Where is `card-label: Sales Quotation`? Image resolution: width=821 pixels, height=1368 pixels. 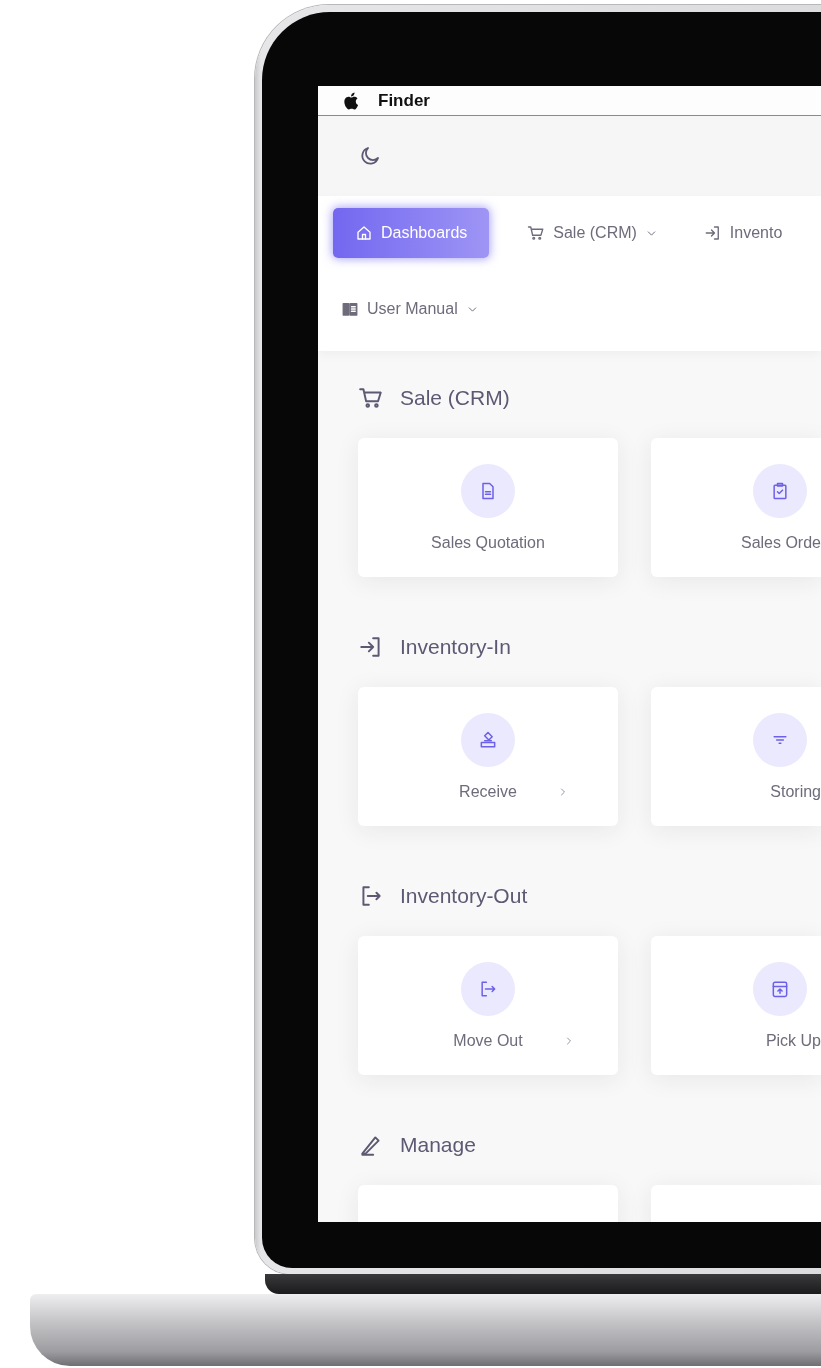
card-label: Sales Quotation is located at coordinates (488, 542).